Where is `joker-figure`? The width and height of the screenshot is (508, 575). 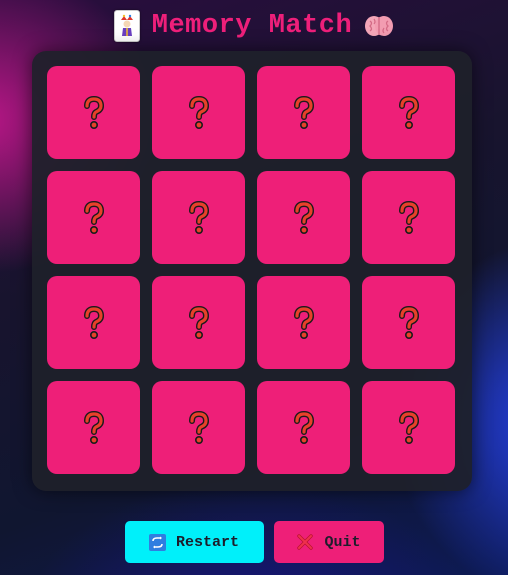
joker-figure is located at coordinates (126, 25).